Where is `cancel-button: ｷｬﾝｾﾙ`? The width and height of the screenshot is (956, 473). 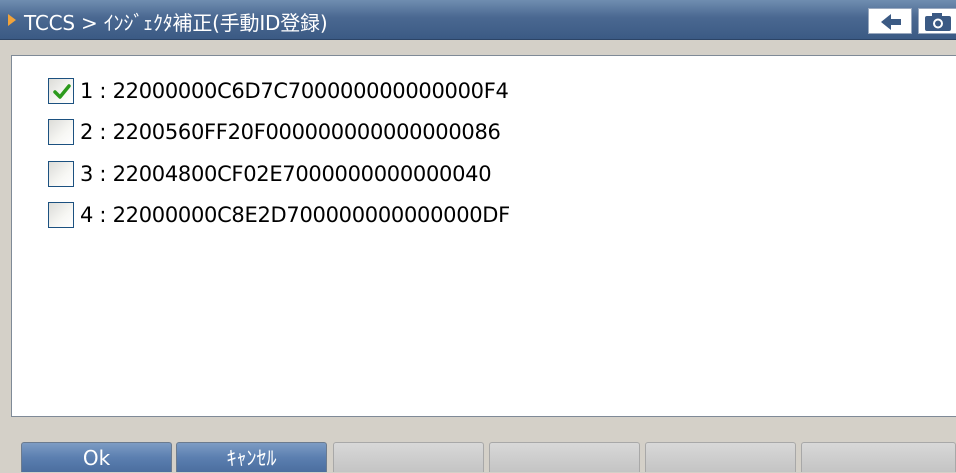 cancel-button: ｷｬﾝｾﾙ is located at coordinates (251, 457).